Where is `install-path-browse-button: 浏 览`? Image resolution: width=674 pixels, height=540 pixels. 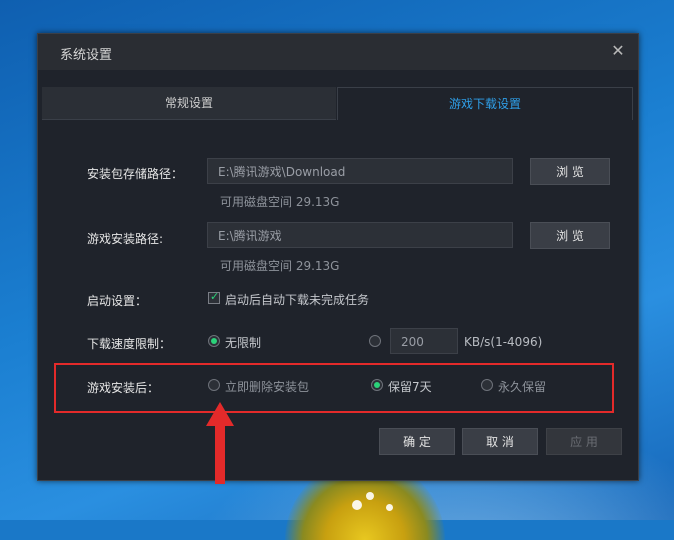
install-path-browse-button: 浏 览 is located at coordinates (570, 235).